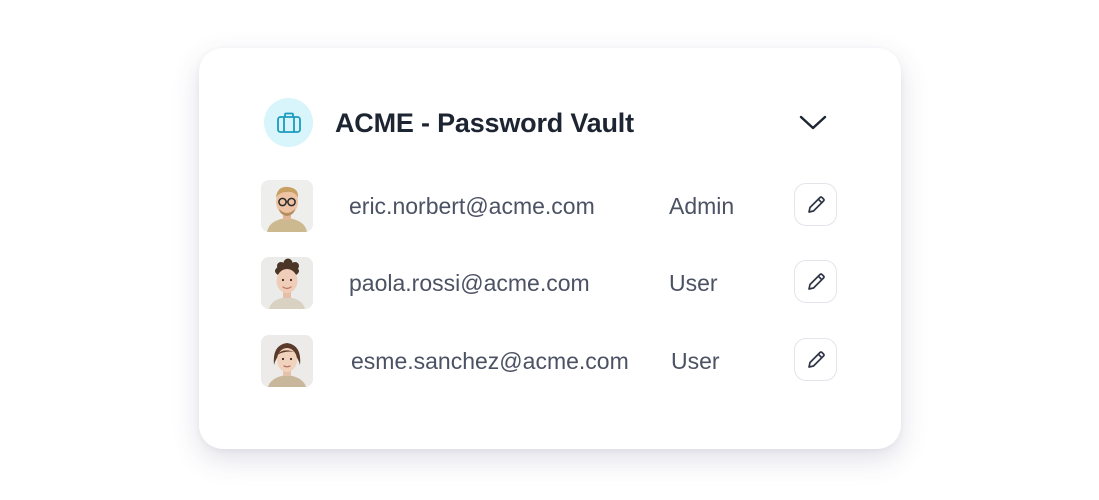  What do you see at coordinates (469, 283) in the screenshot?
I see `member-email: paola.rossi@acme.com` at bounding box center [469, 283].